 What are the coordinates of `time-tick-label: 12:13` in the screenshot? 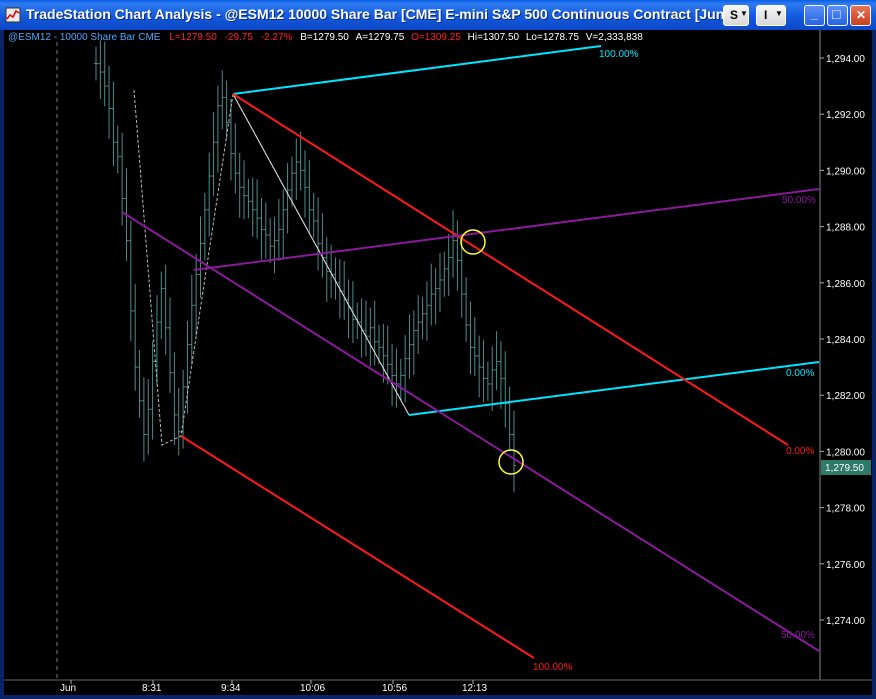 It's located at (474, 688).